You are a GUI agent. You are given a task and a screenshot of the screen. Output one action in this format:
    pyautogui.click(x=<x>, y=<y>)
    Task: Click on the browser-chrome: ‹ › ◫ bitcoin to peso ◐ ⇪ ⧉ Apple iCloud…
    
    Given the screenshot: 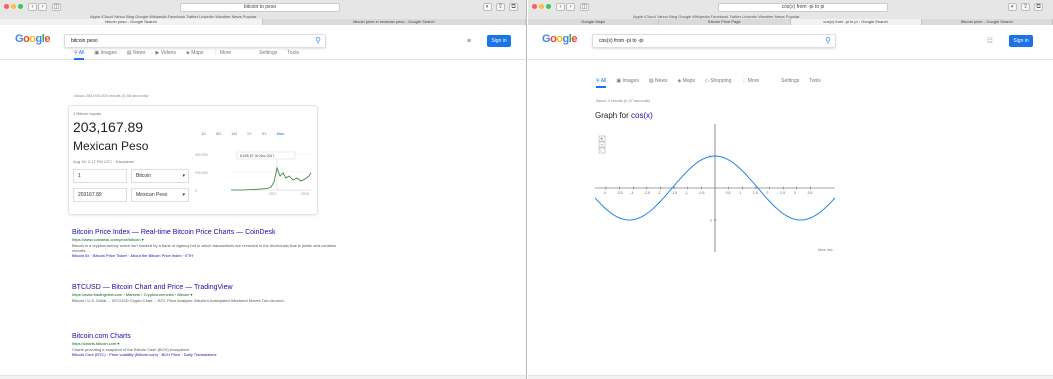 What is the action you would take?
    pyautogui.click(x=263, y=12)
    